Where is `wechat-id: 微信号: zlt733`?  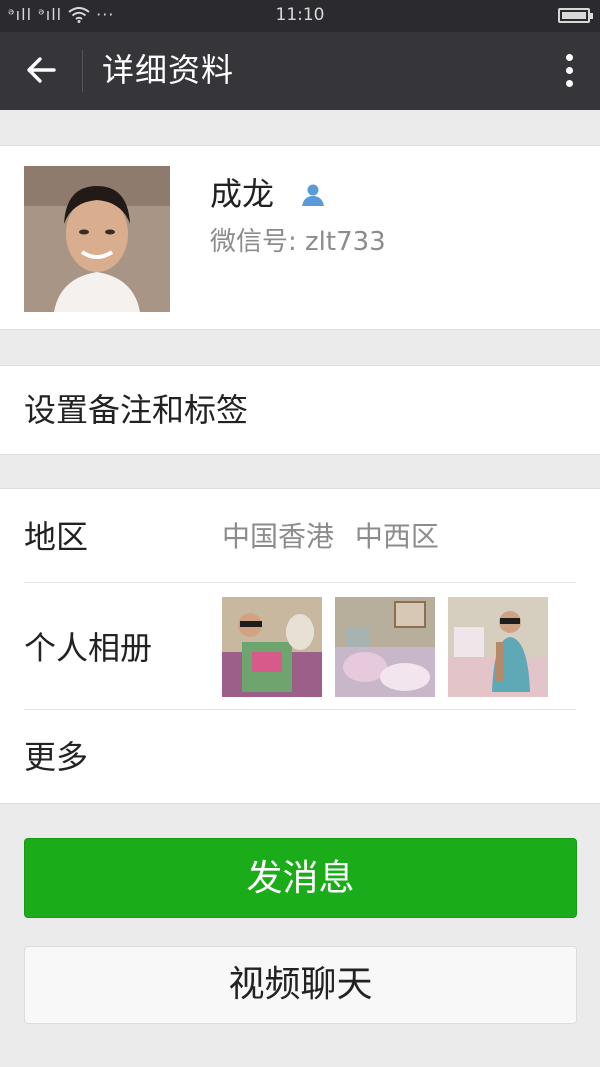
wechat-id: 微信号: zlt733 is located at coordinates (298, 242).